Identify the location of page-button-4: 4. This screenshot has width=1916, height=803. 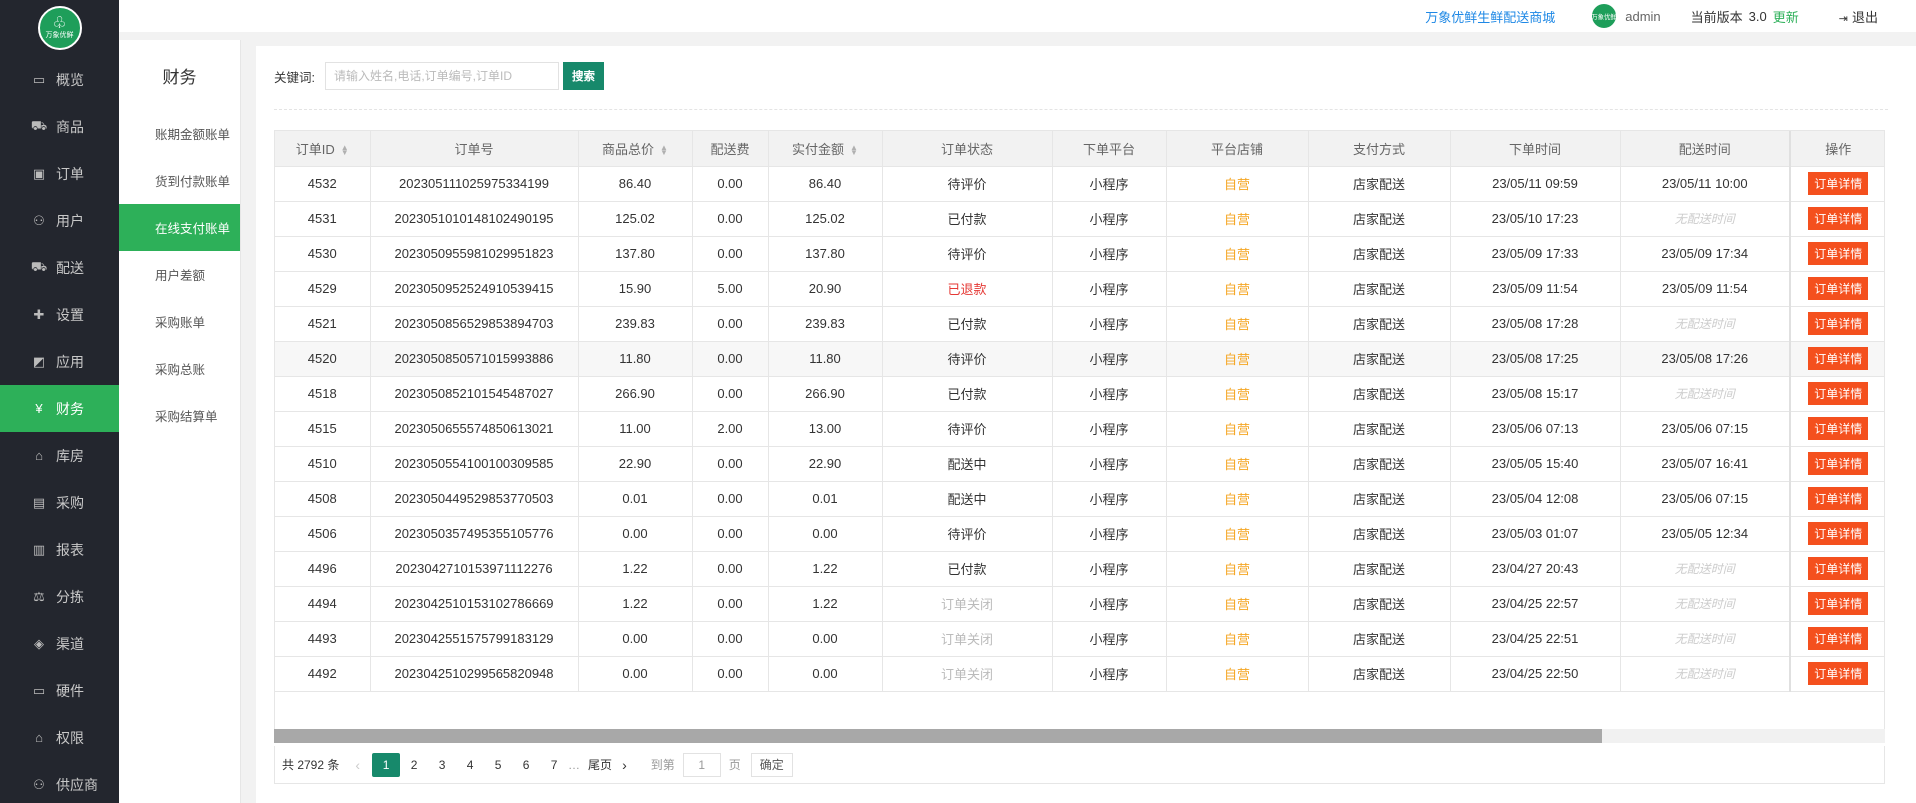
(470, 765).